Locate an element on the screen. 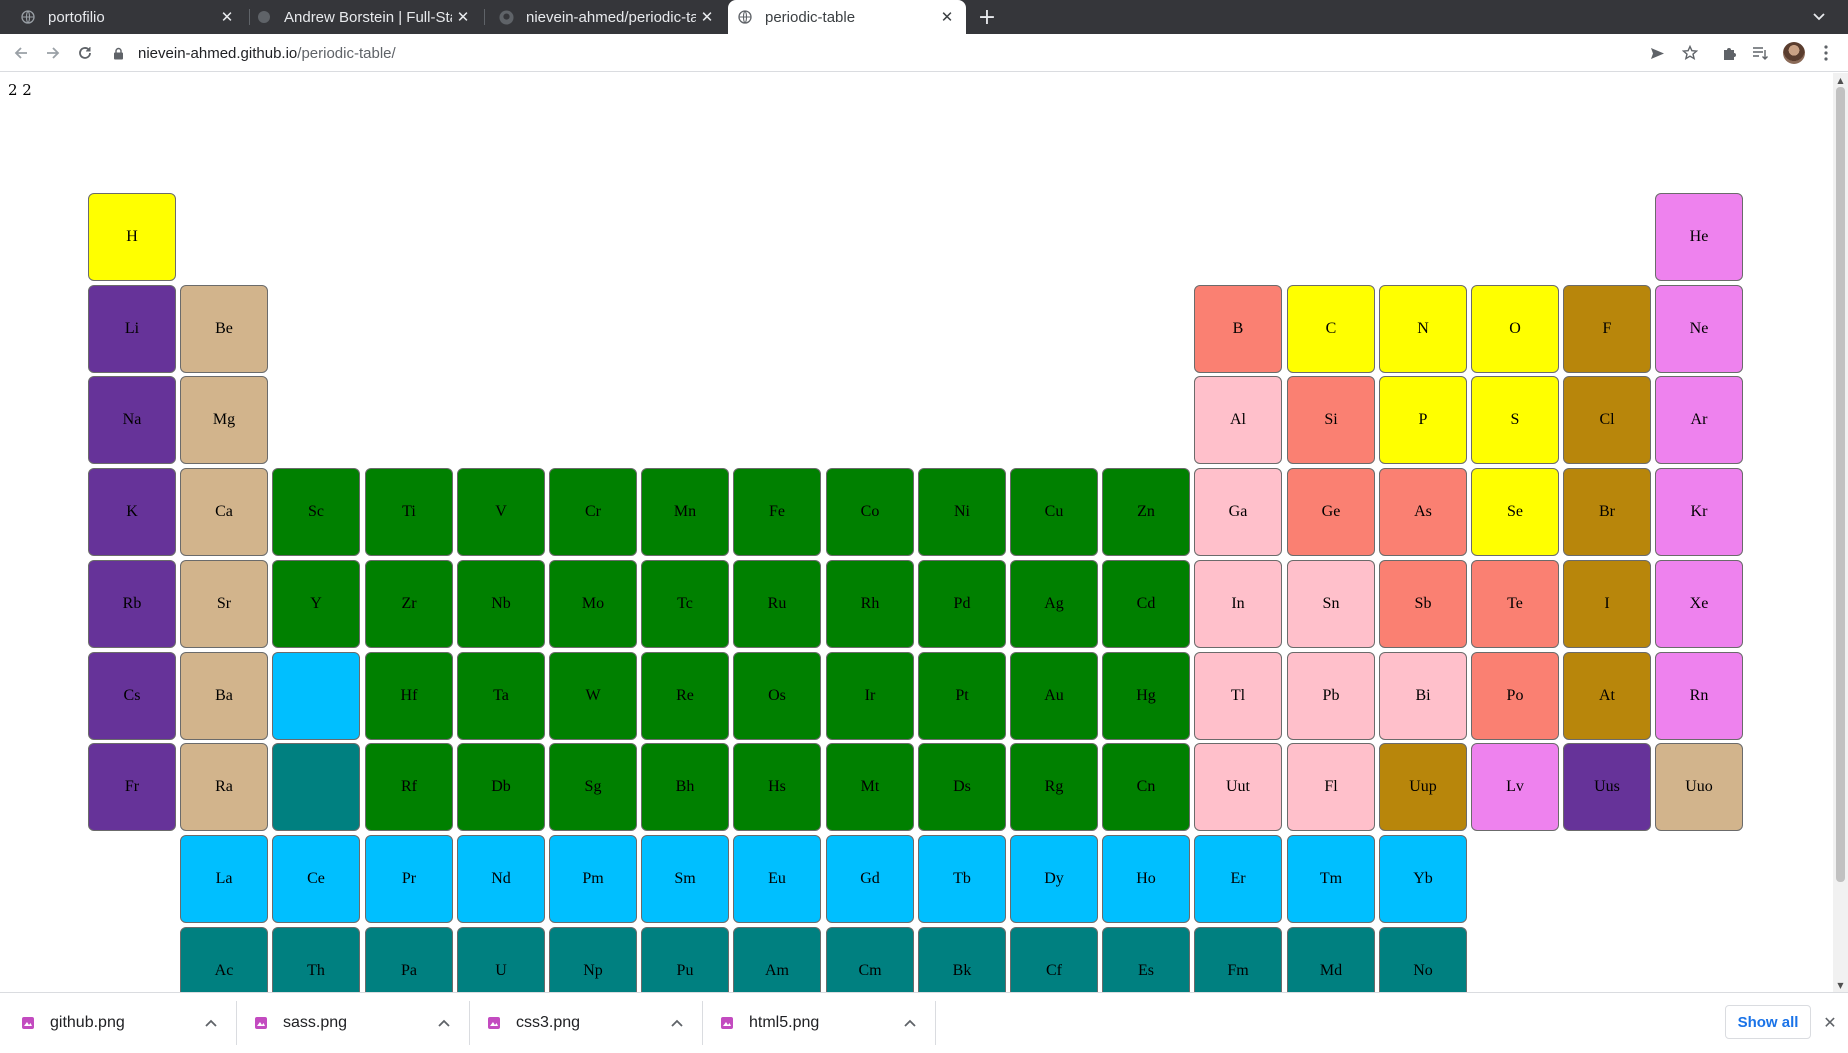 The image size is (1848, 1053). element-ir: Ir is located at coordinates (870, 696).